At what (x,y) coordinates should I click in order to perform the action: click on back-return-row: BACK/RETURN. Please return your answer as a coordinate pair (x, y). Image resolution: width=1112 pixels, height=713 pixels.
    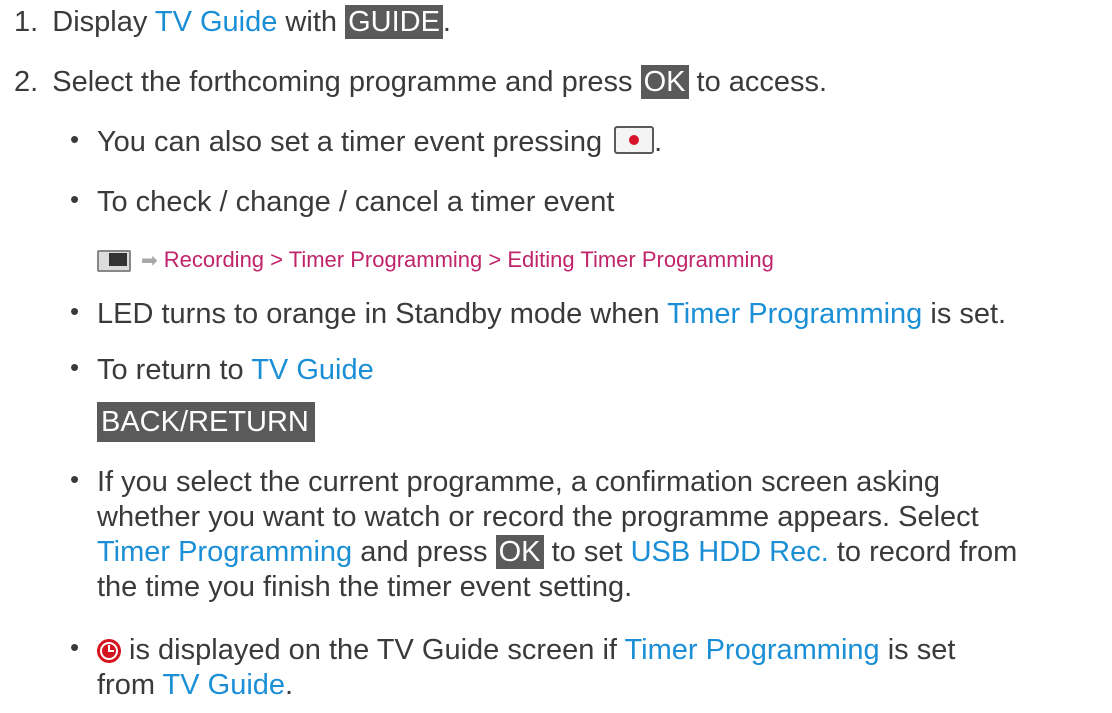
    Looking at the image, I should click on (206, 422).